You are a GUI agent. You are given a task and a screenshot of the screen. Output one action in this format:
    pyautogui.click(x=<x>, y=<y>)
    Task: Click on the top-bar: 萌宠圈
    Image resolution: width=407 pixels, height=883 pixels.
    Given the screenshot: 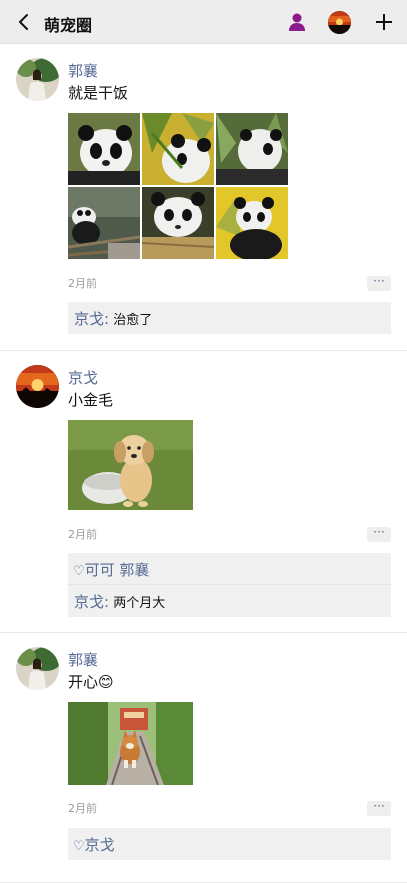 What is the action you would take?
    pyautogui.click(x=203, y=22)
    